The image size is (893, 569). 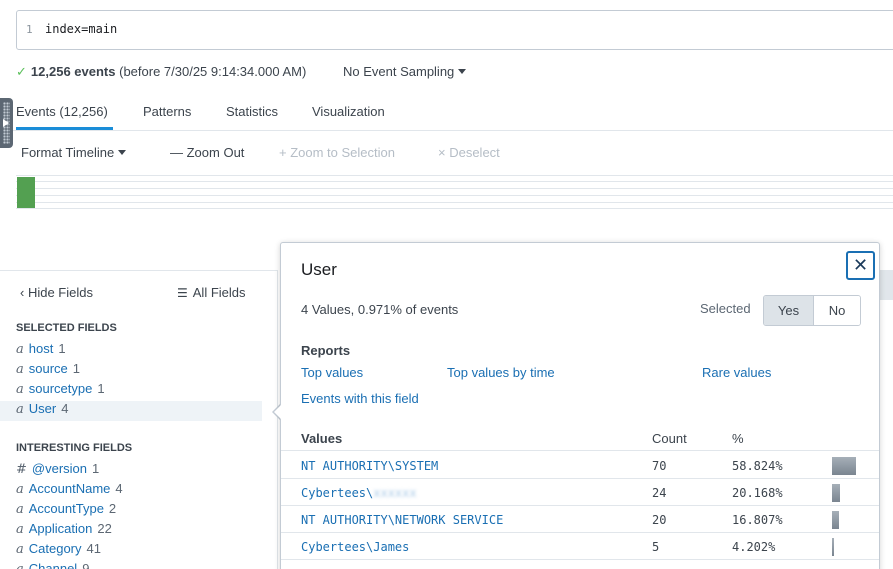 I want to click on timeline-bar, so click(x=26, y=192).